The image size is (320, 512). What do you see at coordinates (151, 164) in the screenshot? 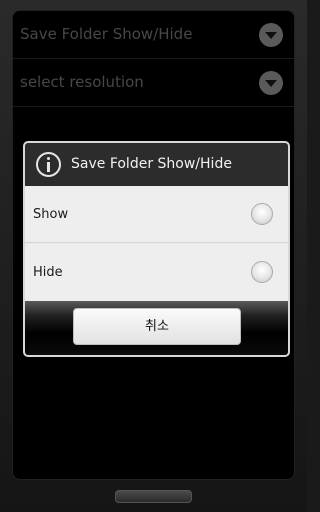
I see `dialog-title: Save Folder Show/Hide` at bounding box center [151, 164].